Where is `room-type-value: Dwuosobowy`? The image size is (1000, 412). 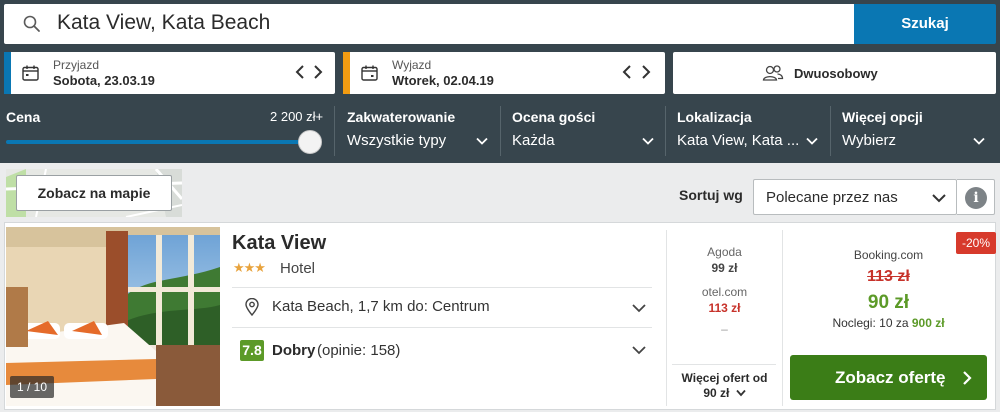
room-type-value: Dwuosobowy is located at coordinates (836, 73).